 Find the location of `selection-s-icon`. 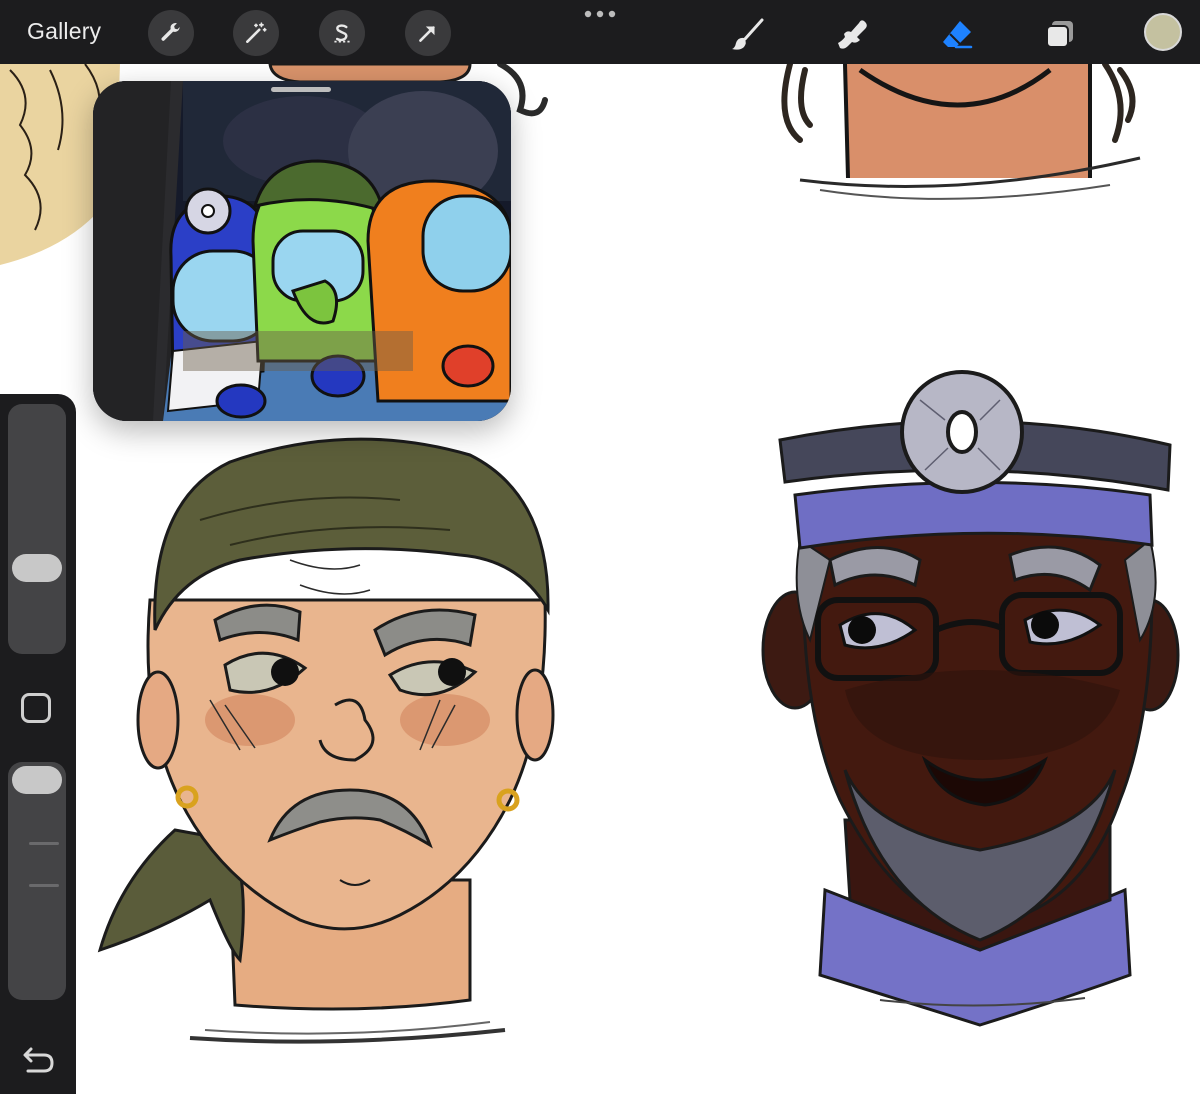

selection-s-icon is located at coordinates (342, 33).